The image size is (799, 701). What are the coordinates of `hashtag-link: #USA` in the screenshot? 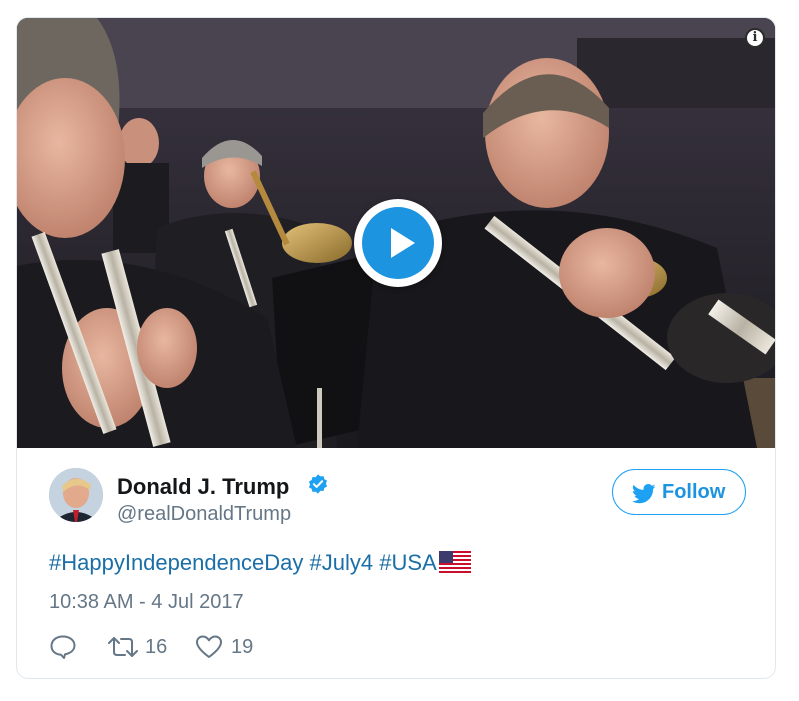 It's located at (407, 562).